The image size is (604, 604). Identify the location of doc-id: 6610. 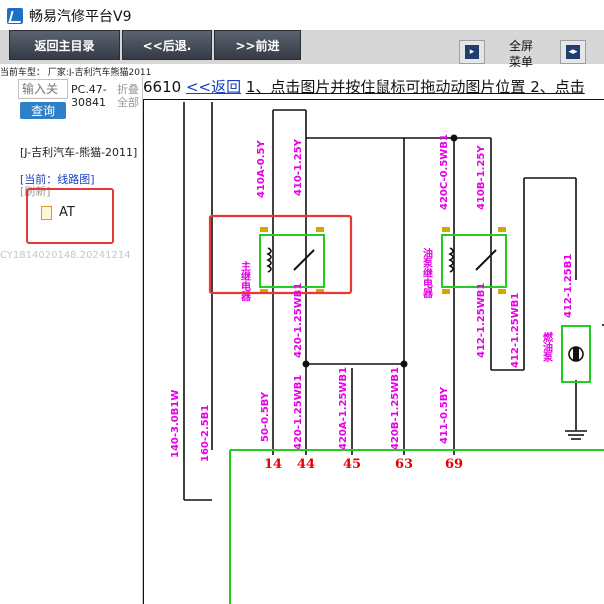
(162, 87).